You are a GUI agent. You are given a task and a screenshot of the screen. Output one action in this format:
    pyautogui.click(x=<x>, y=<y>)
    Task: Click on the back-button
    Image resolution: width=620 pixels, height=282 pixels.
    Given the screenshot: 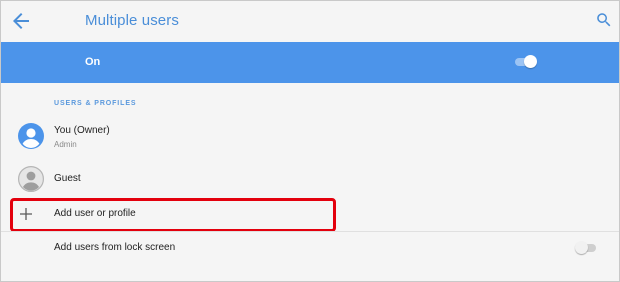 What is the action you would take?
    pyautogui.click(x=21, y=21)
    